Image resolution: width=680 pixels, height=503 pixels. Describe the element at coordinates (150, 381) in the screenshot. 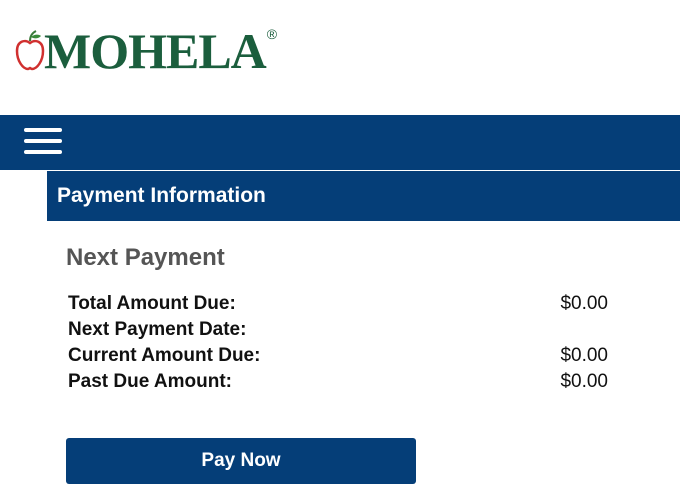

I see `row-label: Past Due Amount:` at that location.